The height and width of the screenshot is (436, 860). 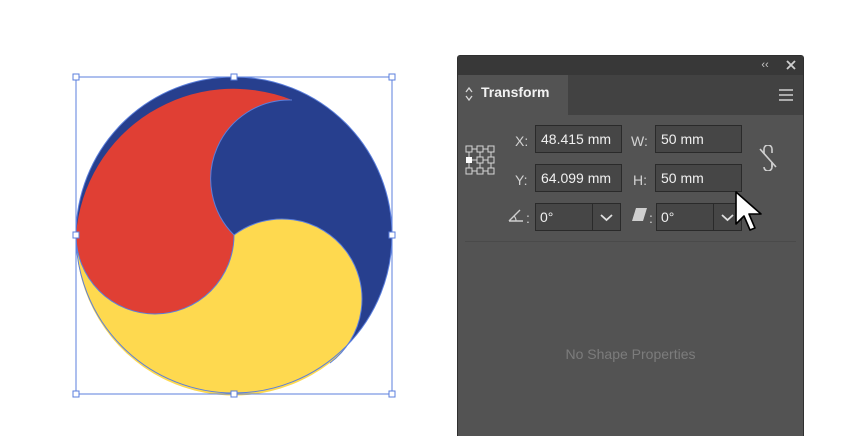 I want to click on chevron-down-icon, so click(x=606, y=217).